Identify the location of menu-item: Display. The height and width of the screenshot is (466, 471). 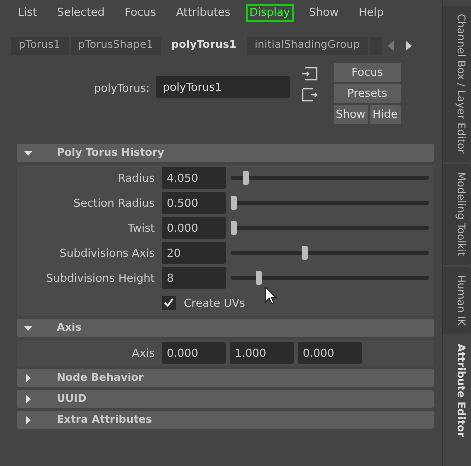
(270, 13).